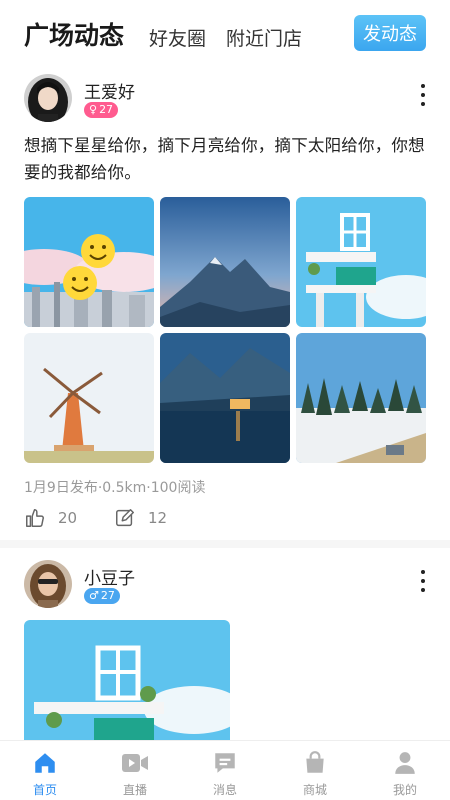 The width and height of the screenshot is (450, 800). I want to click on nav-mall: 商城, so click(315, 770).